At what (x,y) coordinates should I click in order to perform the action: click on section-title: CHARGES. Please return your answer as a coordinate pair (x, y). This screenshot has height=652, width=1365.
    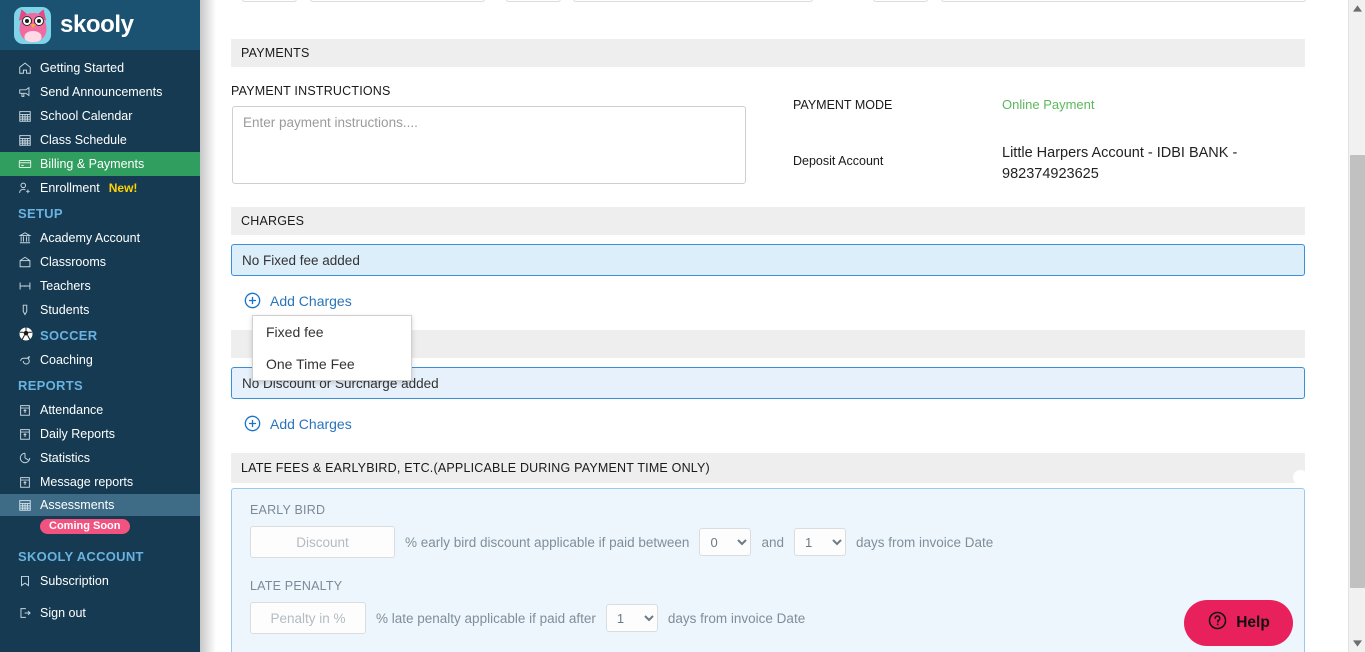
    Looking at the image, I should click on (273, 221).